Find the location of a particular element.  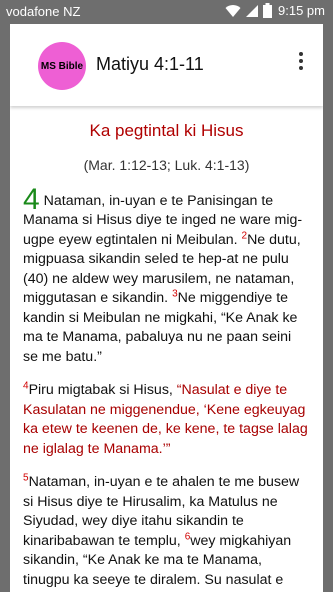

status-bar: vodafone NZ 9:15 pm is located at coordinates (166, 12).